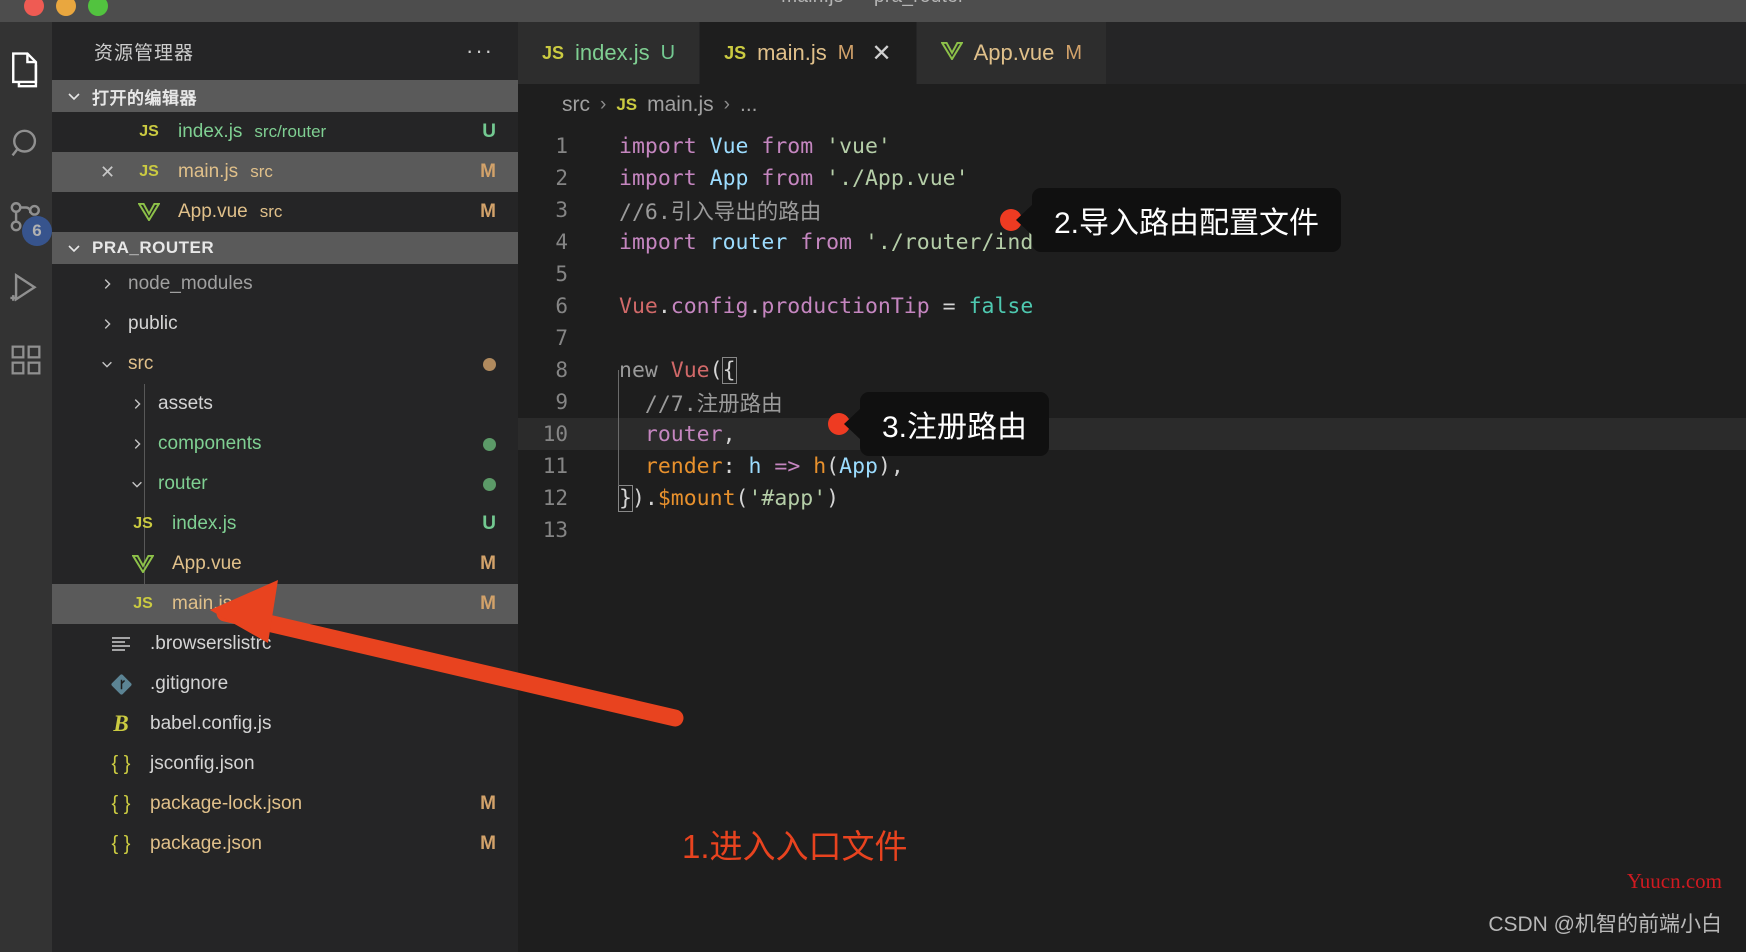 This screenshot has width=1746, height=952. Describe the element at coordinates (489, 484) in the screenshot. I see `git-status-dot` at that location.